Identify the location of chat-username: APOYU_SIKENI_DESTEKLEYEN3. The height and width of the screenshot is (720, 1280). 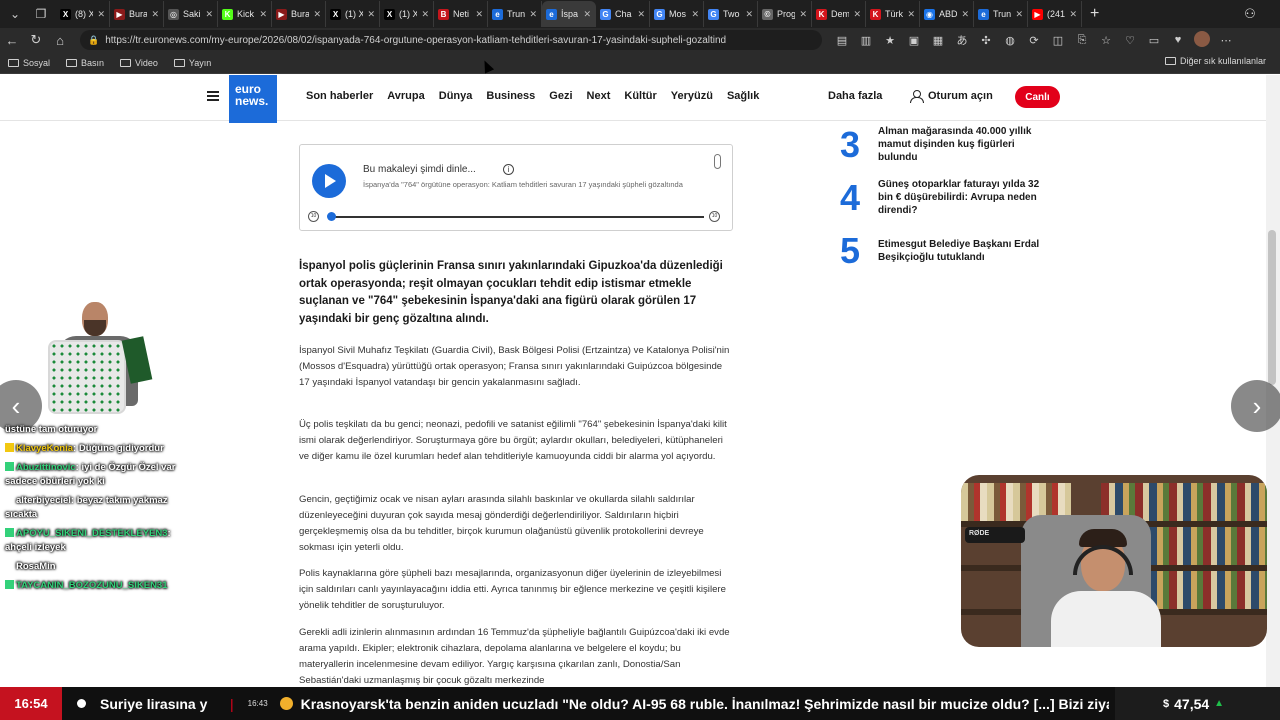
(92, 533).